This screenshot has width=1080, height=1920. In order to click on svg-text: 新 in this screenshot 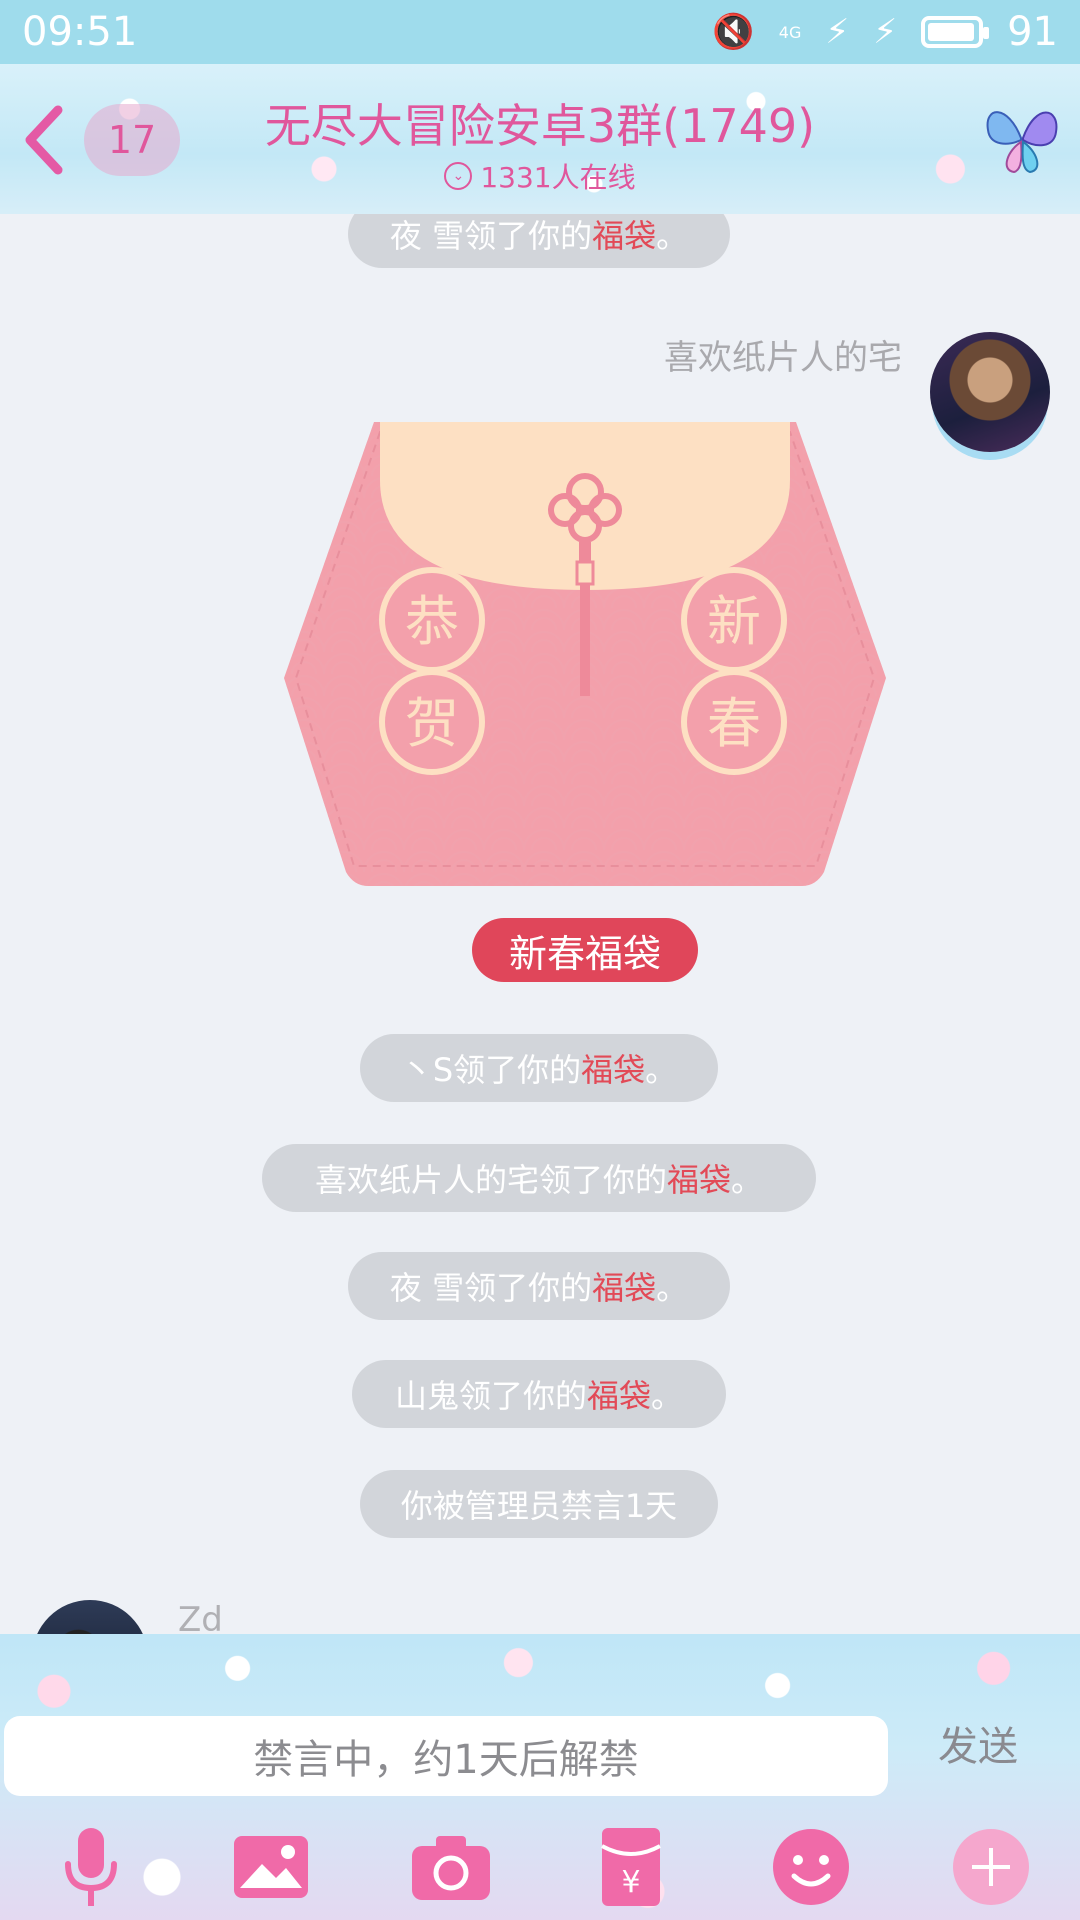, I will do `click(734, 622)`.